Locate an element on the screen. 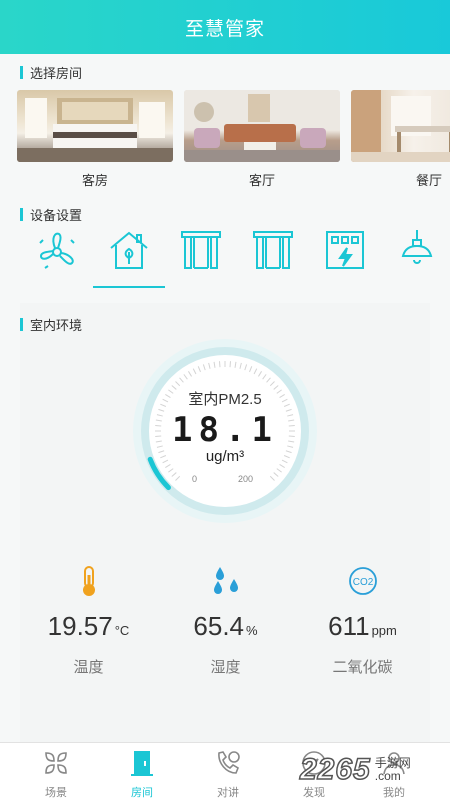 This screenshot has height=800, width=450. scene-grid-icon is located at coordinates (56, 763).